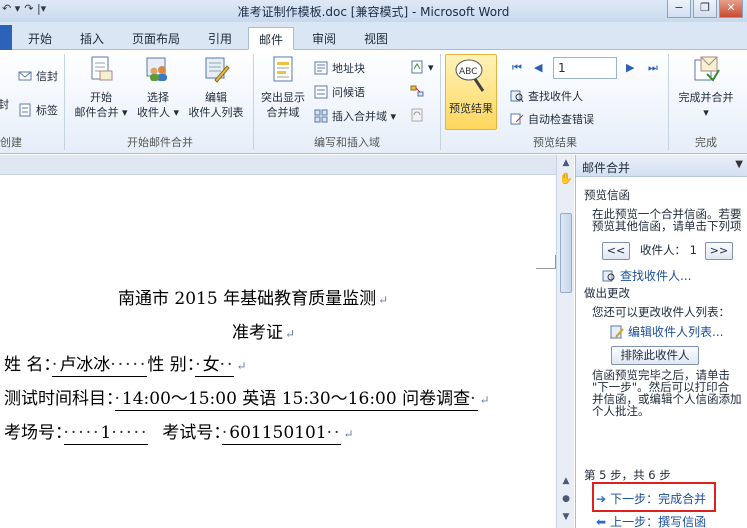  I want to click on rules-button: ▾, so click(422, 67).